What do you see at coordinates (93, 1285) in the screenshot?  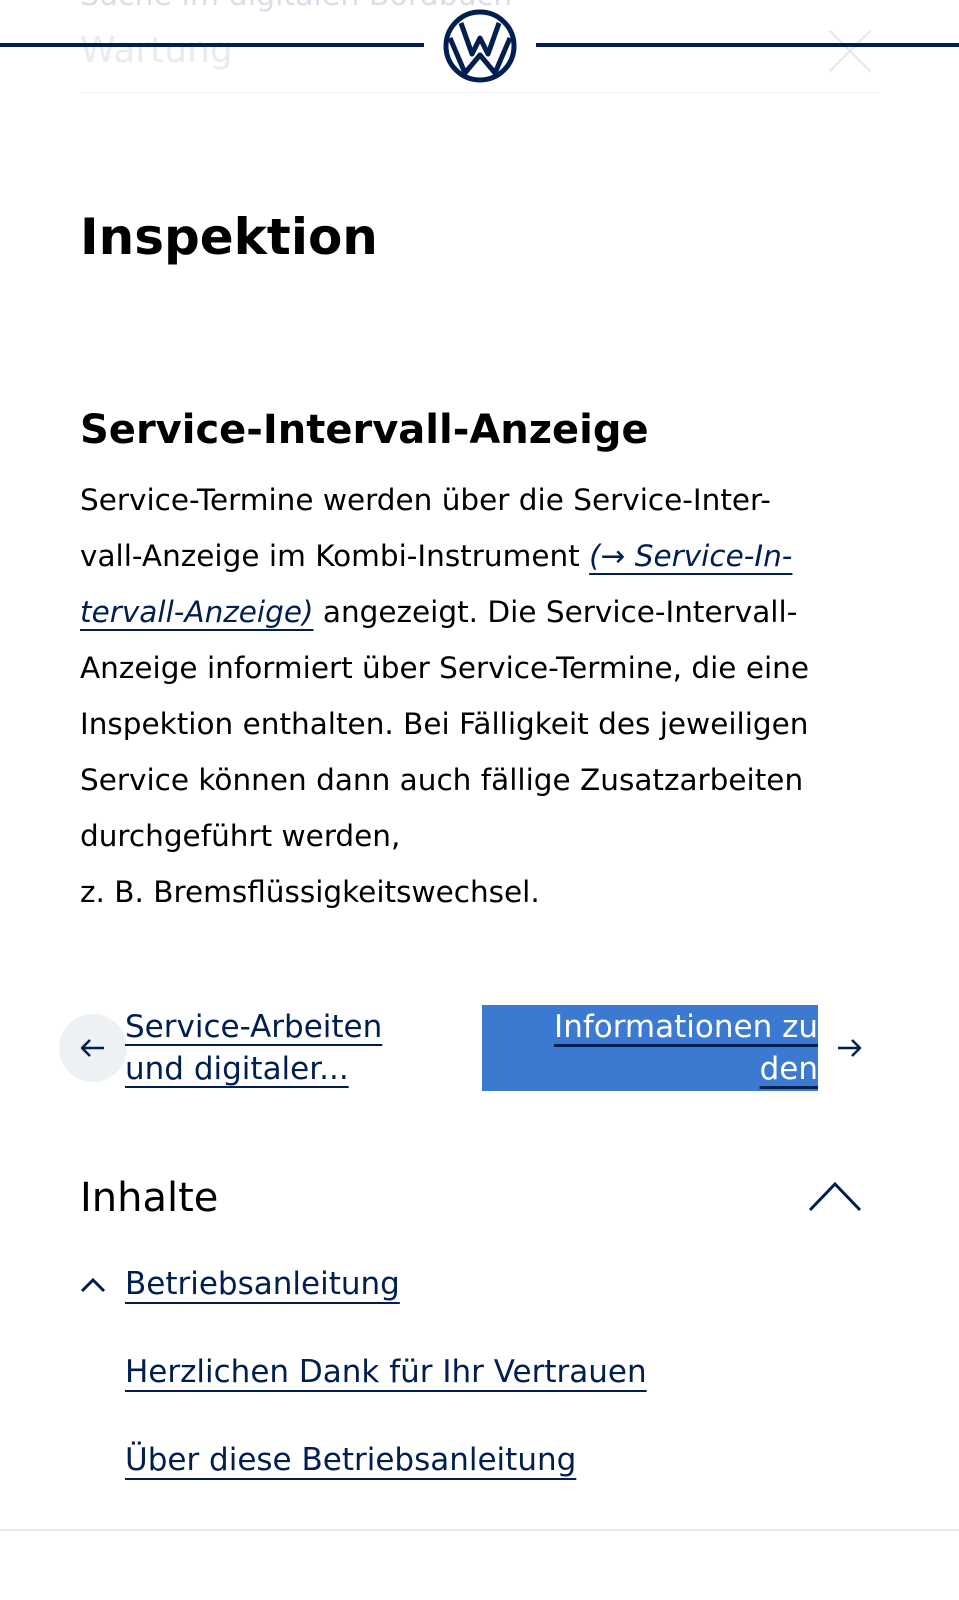 I see `caret-up-icon` at bounding box center [93, 1285].